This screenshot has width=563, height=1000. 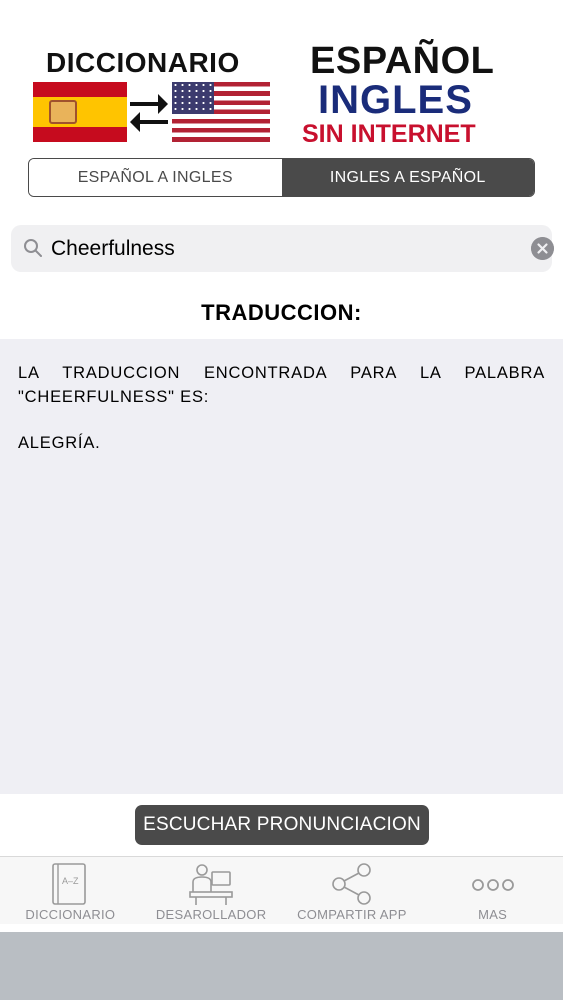 What do you see at coordinates (221, 112) in the screenshot?
I see `usa-flag-icon` at bounding box center [221, 112].